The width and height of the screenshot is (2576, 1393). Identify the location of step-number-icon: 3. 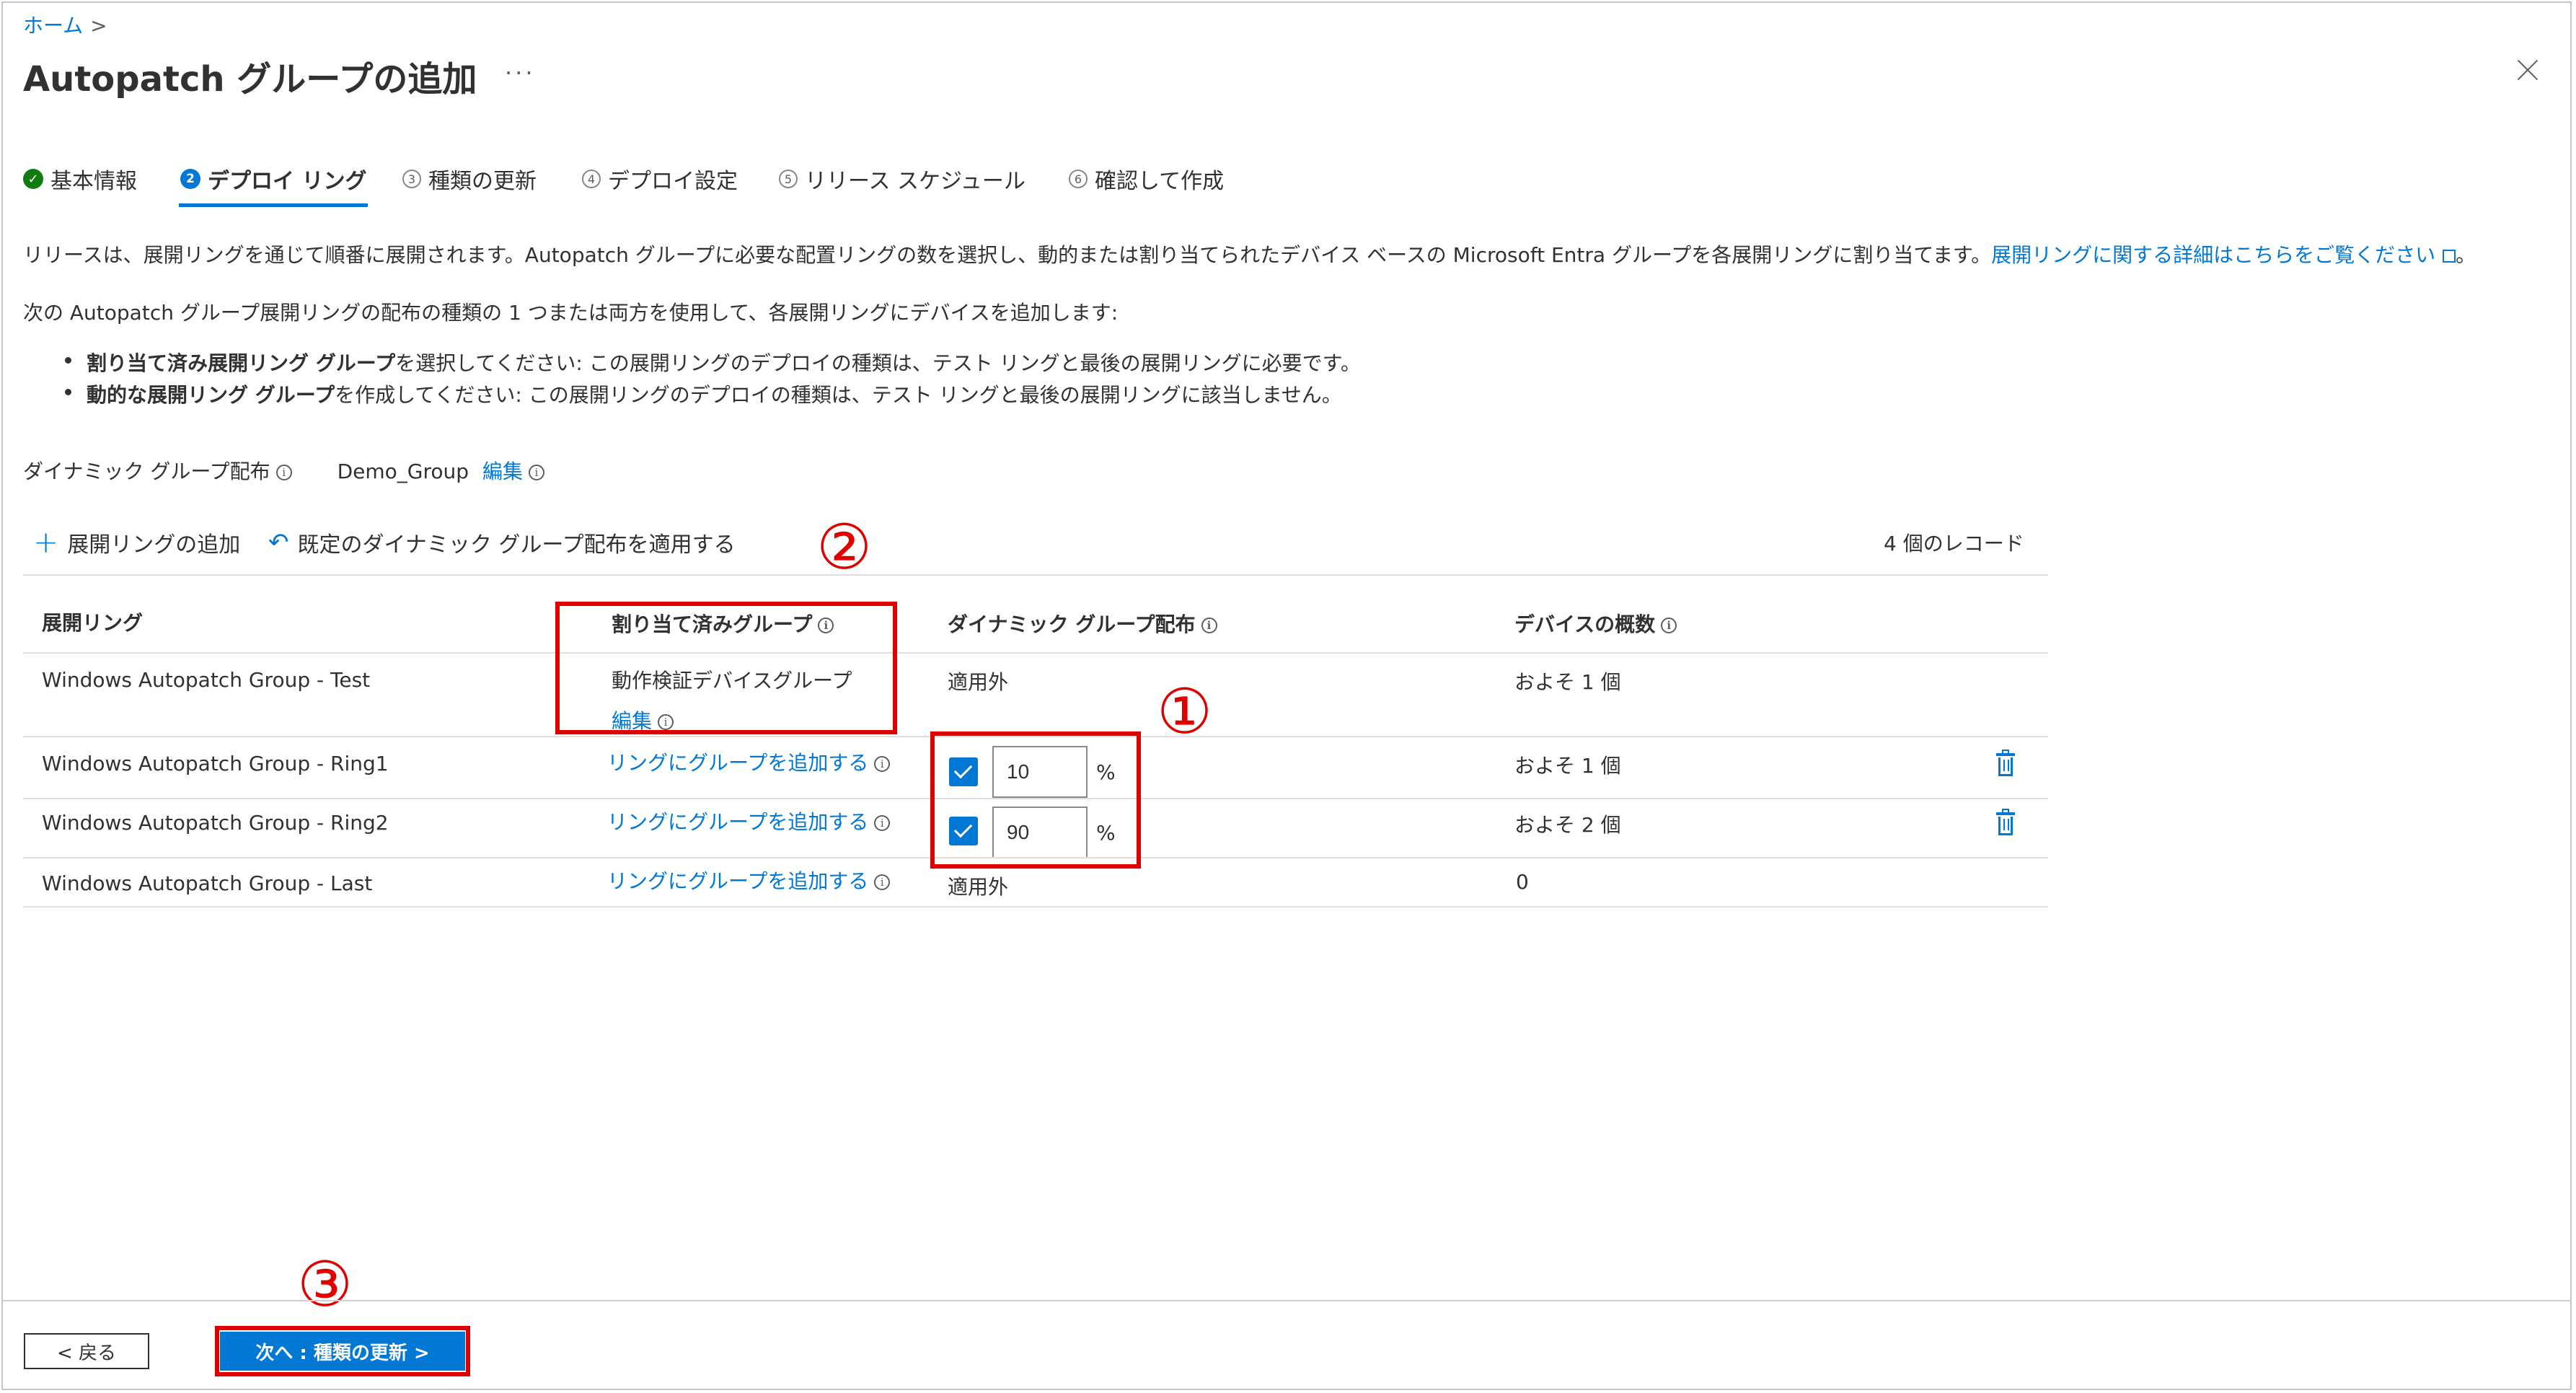
(411, 179).